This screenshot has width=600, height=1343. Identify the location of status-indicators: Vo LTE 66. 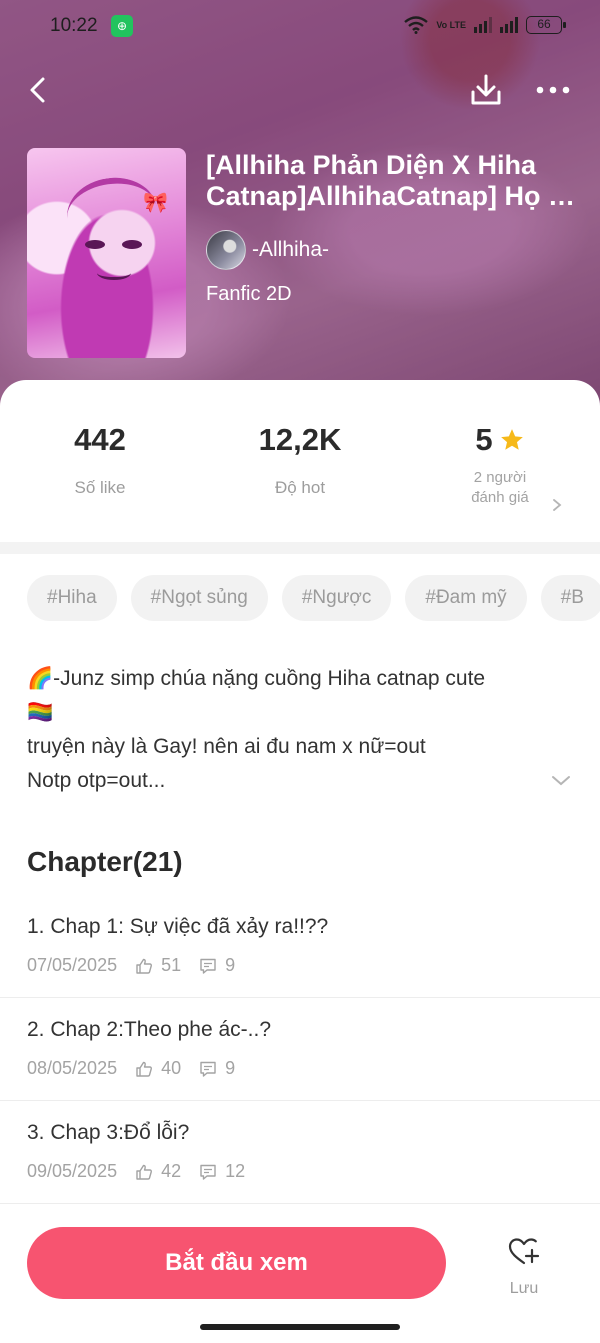
(485, 25).